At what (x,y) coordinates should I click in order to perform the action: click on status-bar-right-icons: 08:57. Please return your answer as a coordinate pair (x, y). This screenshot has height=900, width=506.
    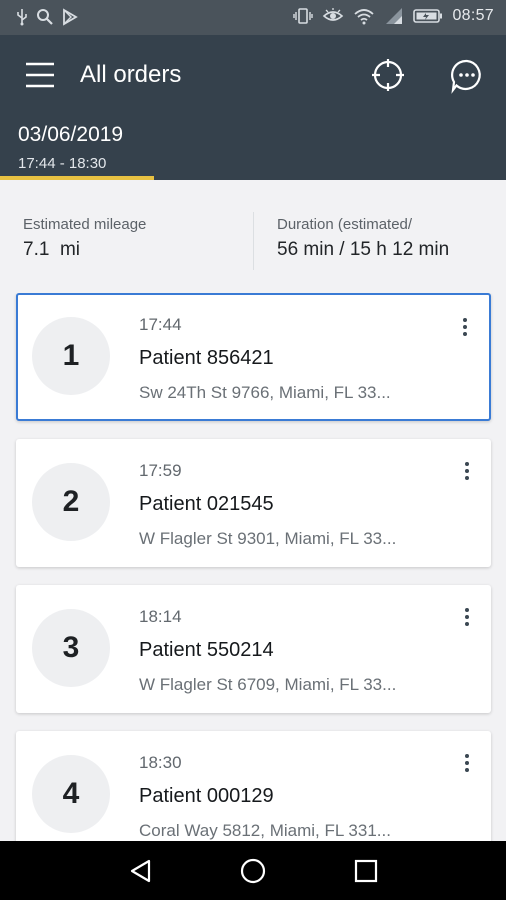
    Looking at the image, I should click on (393, 16).